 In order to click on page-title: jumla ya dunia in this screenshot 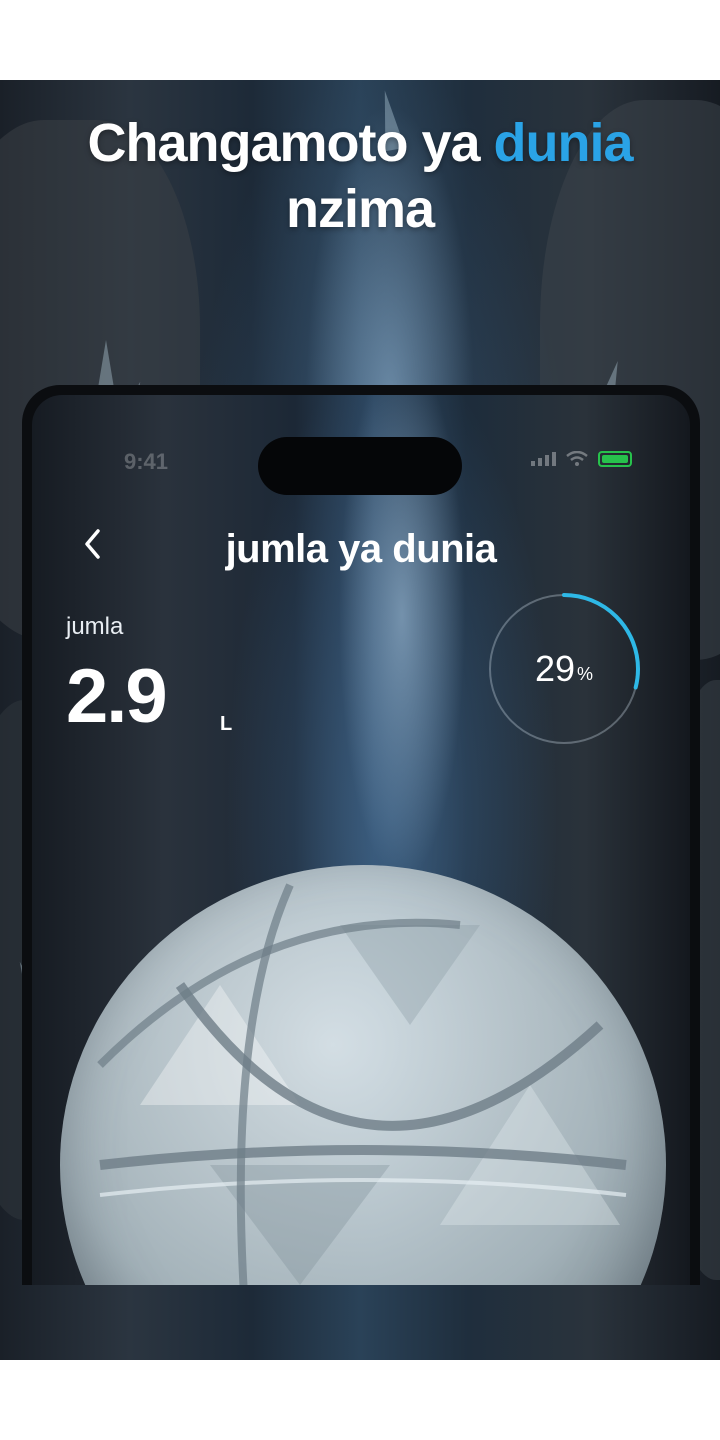, I will do `click(361, 549)`.